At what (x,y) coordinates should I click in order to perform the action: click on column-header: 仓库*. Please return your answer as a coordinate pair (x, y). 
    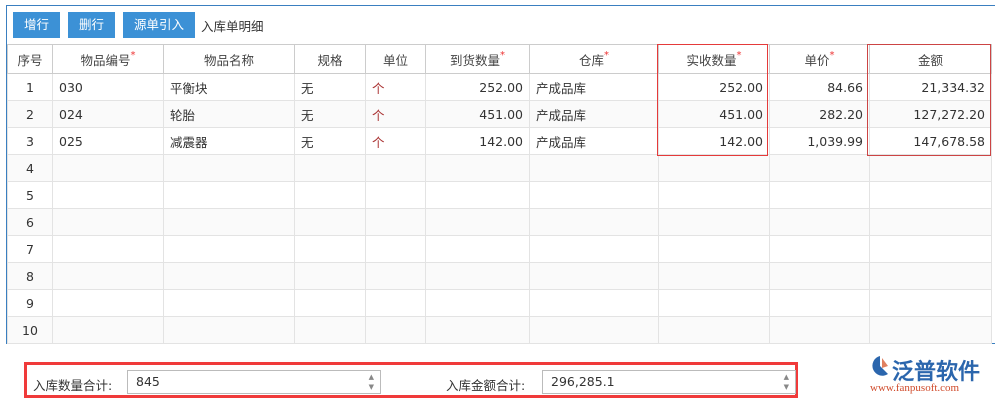
    Looking at the image, I should click on (594, 59).